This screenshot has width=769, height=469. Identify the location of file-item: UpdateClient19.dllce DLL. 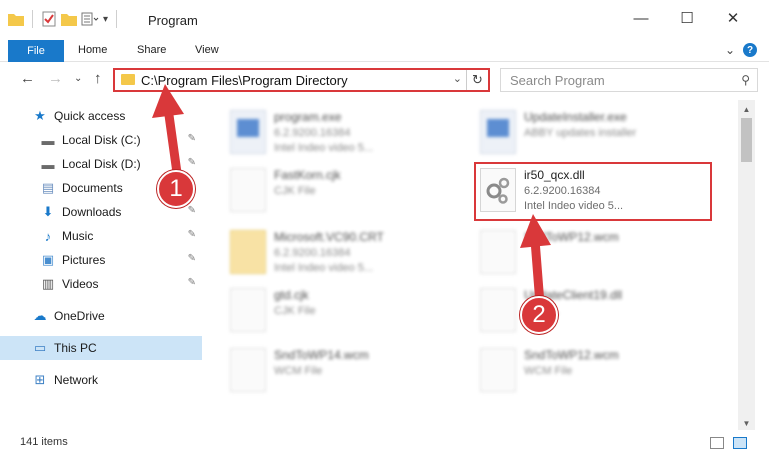
(600, 312).